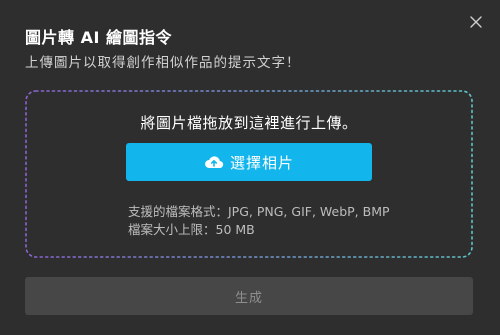 The image size is (500, 335). Describe the element at coordinates (259, 211) in the screenshot. I see `supported-formats-text: 支援的檔案格式：JPG, PNG, GIF, WebP, BMP` at that location.